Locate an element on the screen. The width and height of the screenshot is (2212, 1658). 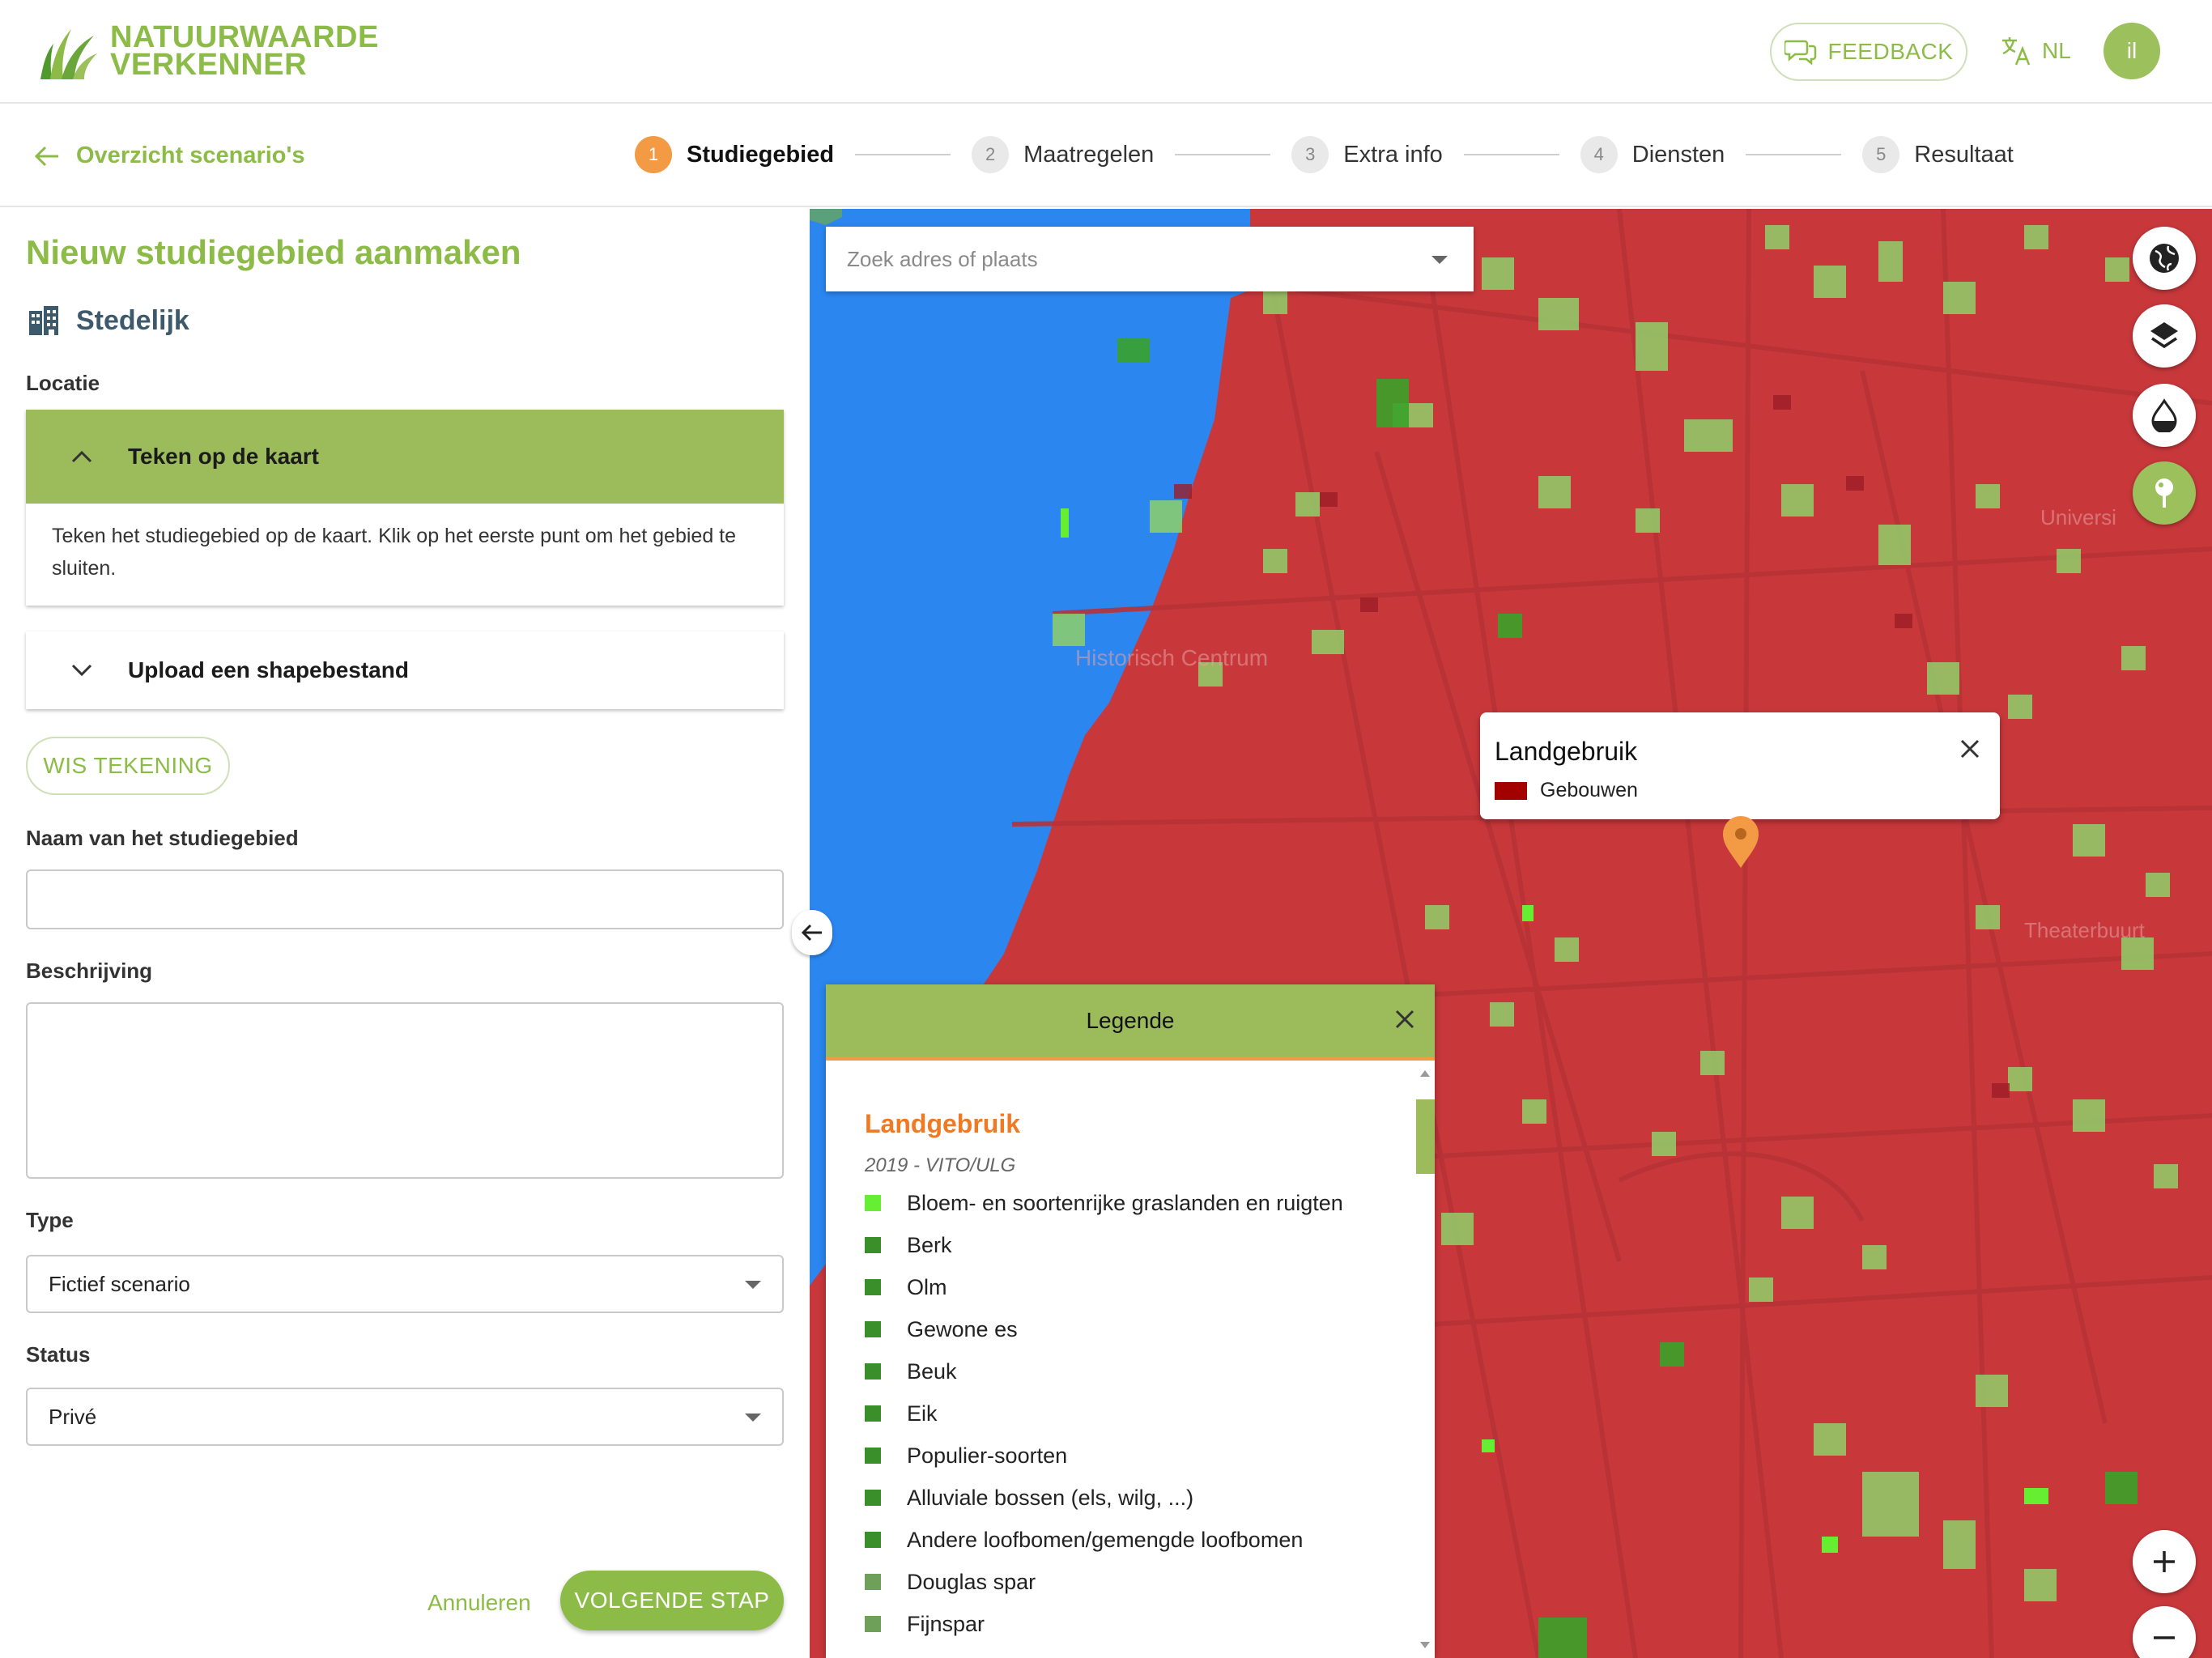
legend-item: Andere loofbomen/gemengde loofbomen is located at coordinates (1104, 1540).